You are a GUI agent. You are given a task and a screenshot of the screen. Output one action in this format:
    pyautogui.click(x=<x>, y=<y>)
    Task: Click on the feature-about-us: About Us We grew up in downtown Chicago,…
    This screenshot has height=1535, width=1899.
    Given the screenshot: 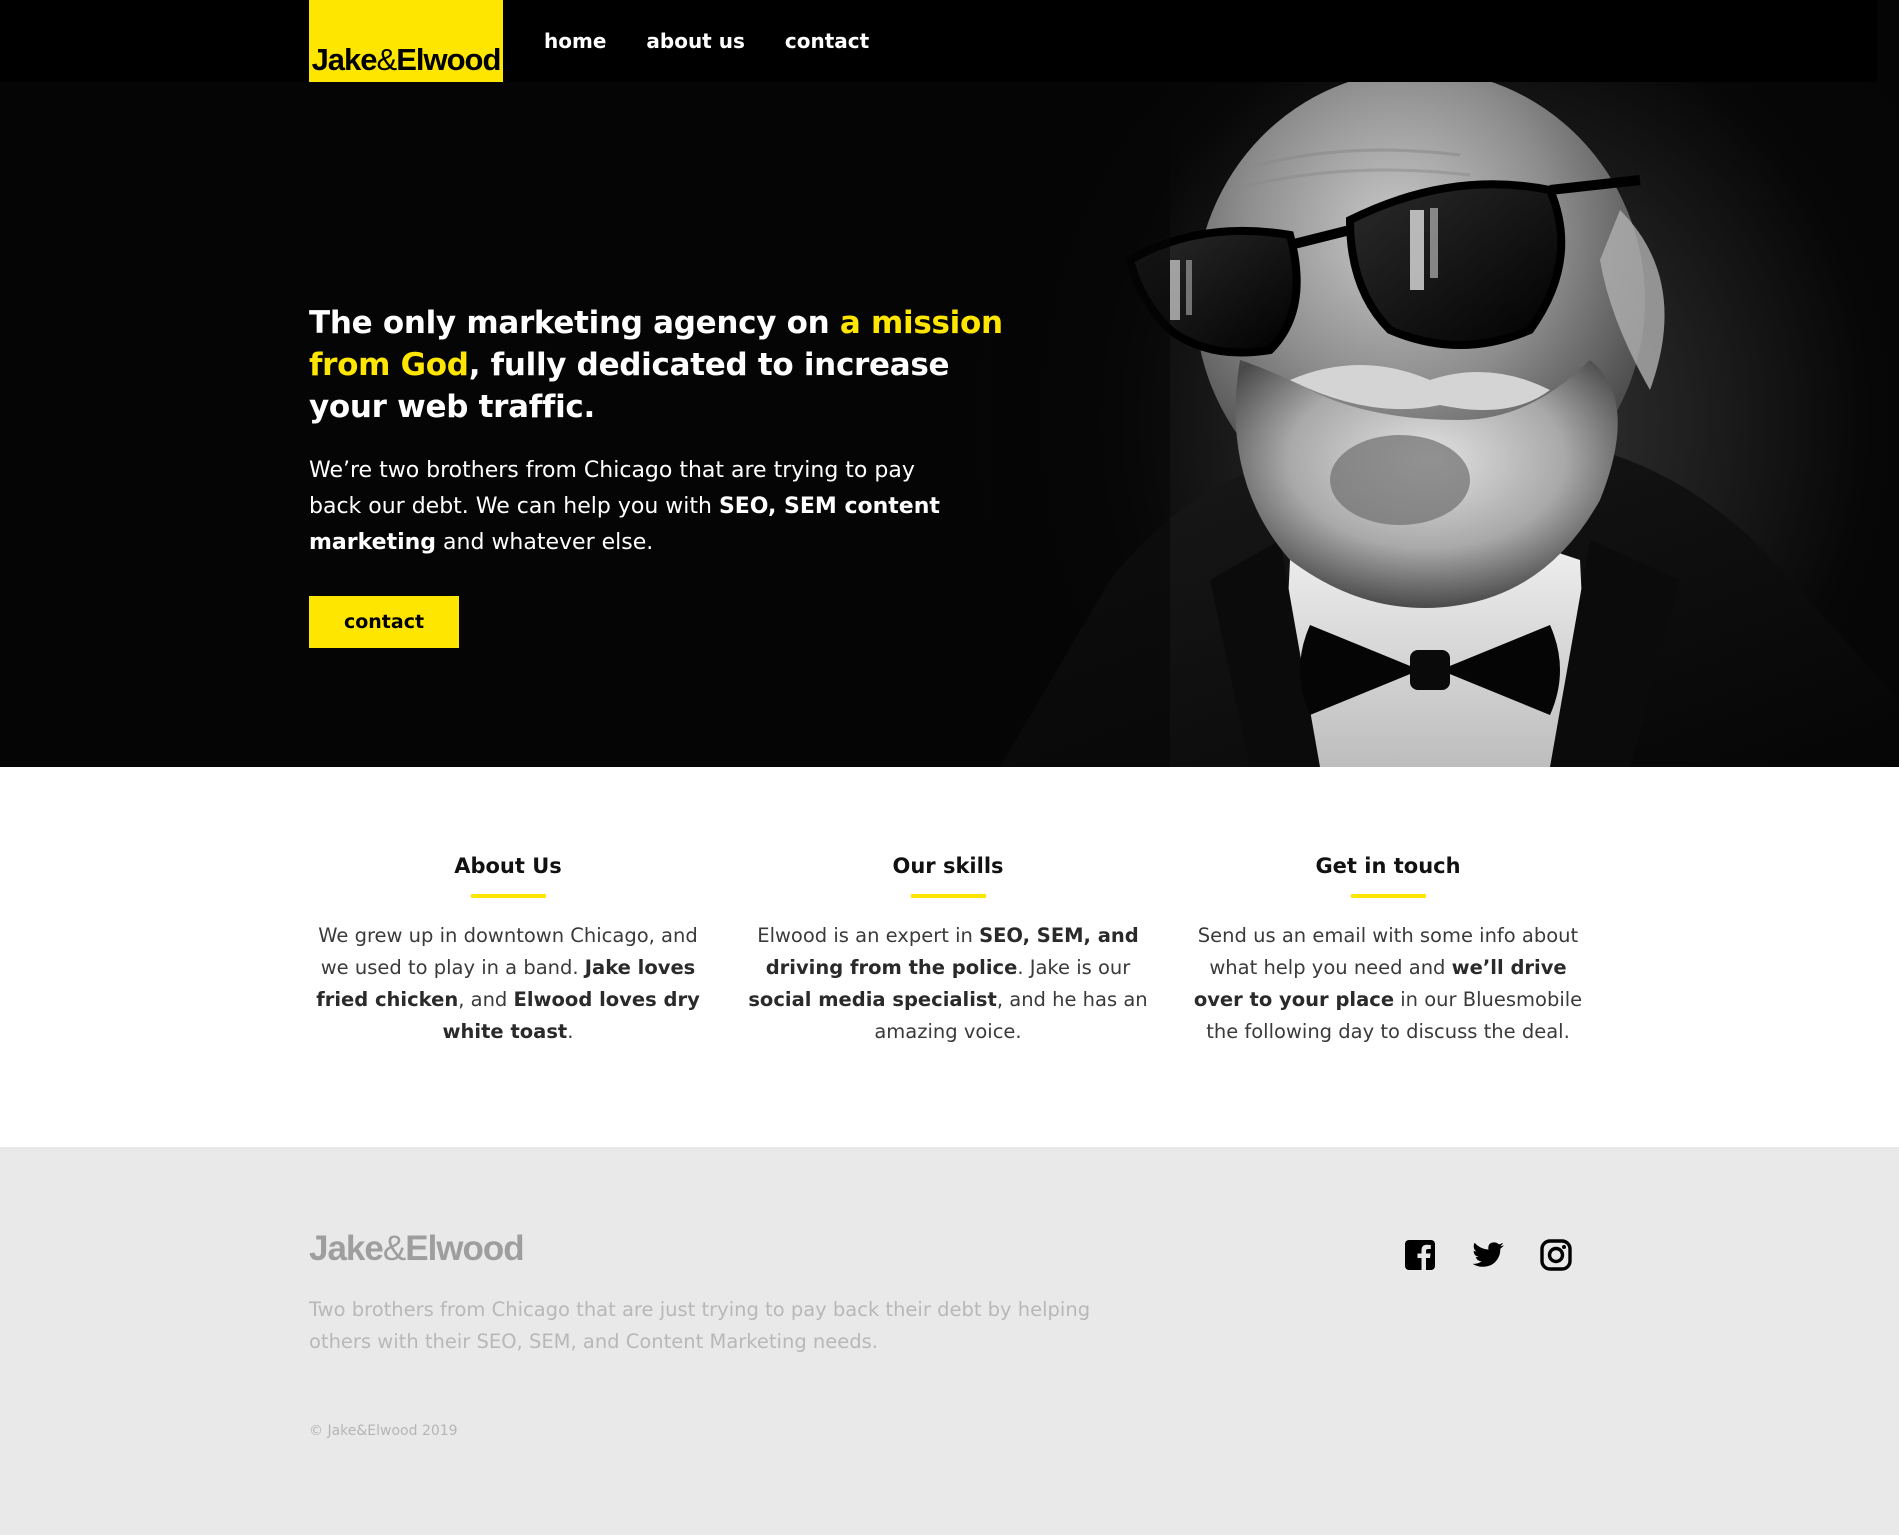 What is the action you would take?
    pyautogui.click(x=508, y=950)
    